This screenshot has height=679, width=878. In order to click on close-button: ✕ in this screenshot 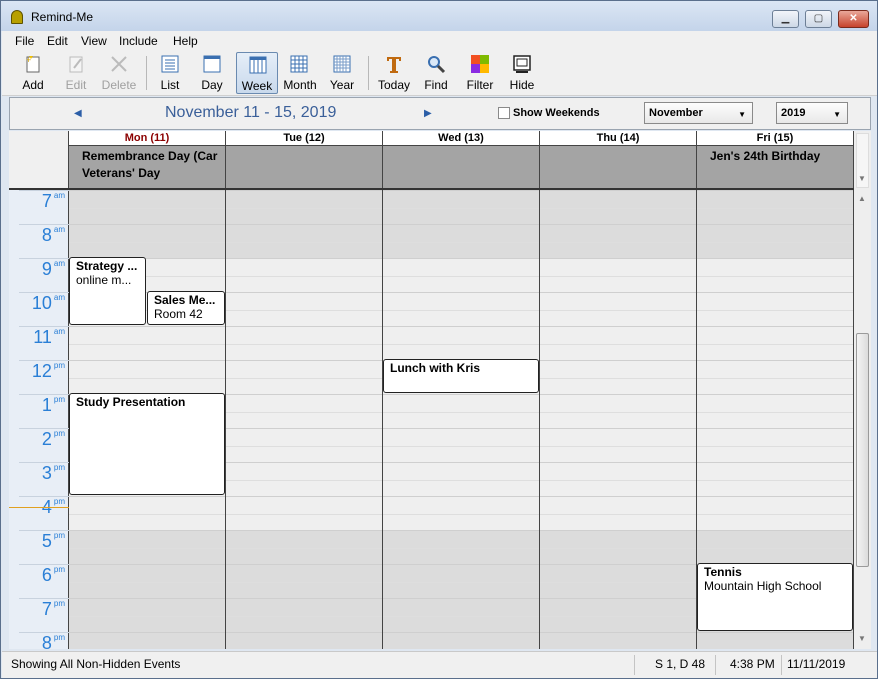, I will do `click(853, 19)`.